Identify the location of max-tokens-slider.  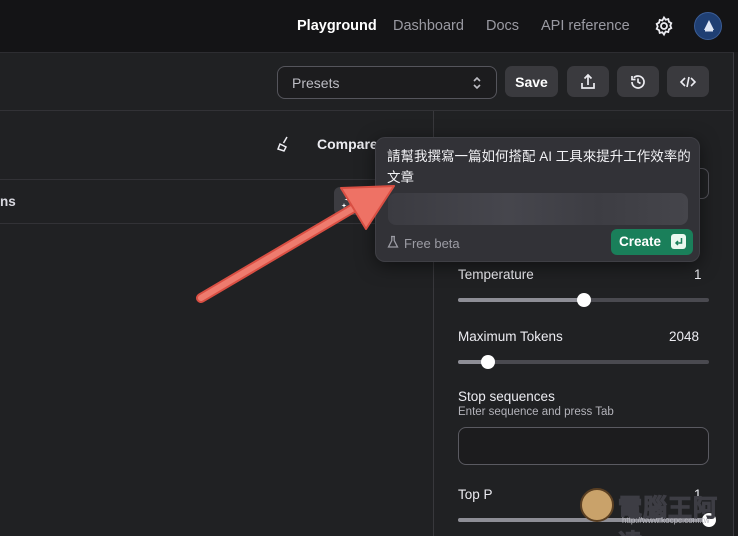
(583, 362).